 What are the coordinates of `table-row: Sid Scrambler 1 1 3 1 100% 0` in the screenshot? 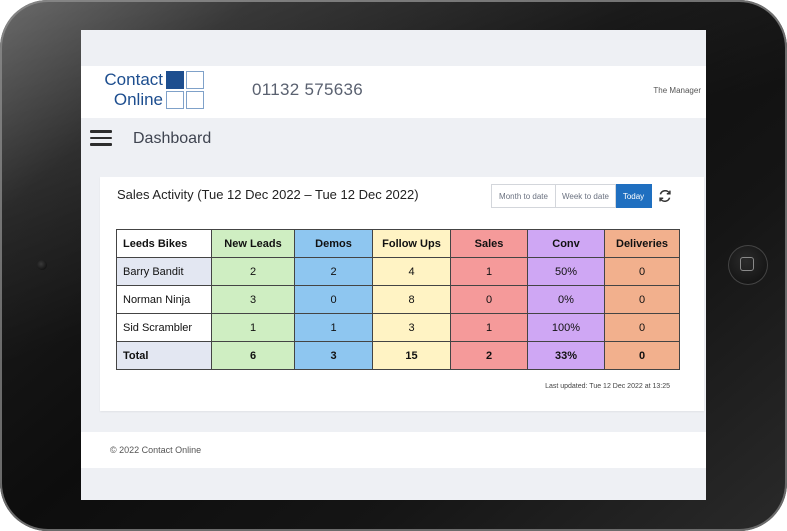 It's located at (398, 327).